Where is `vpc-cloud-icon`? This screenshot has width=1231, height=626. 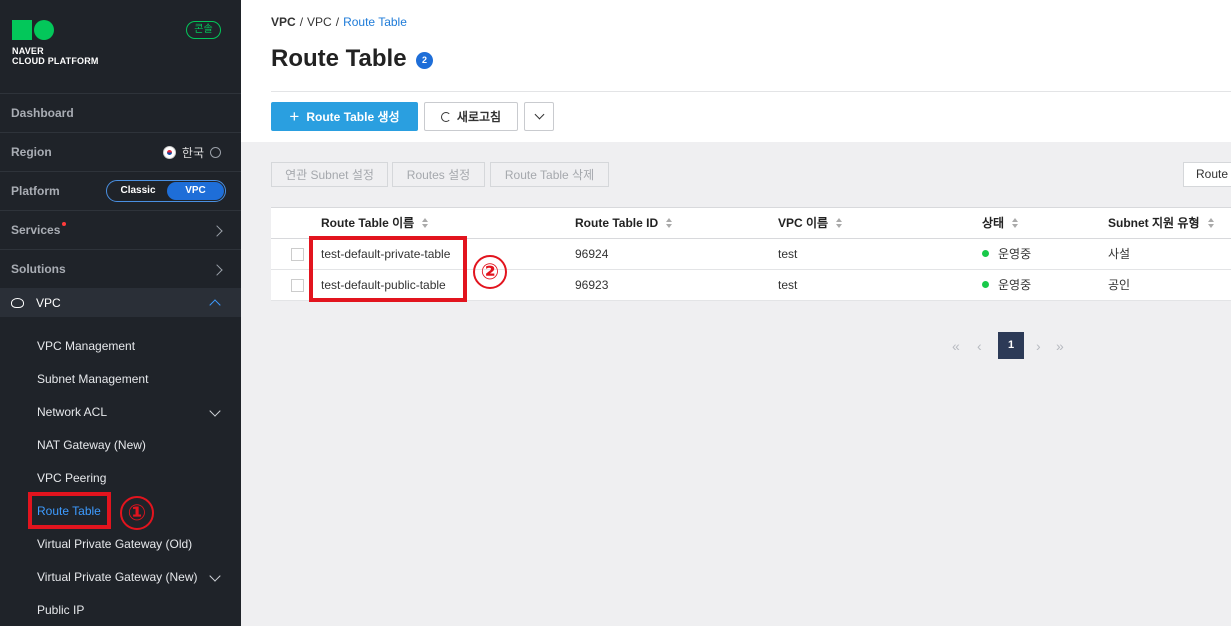 vpc-cloud-icon is located at coordinates (17, 302).